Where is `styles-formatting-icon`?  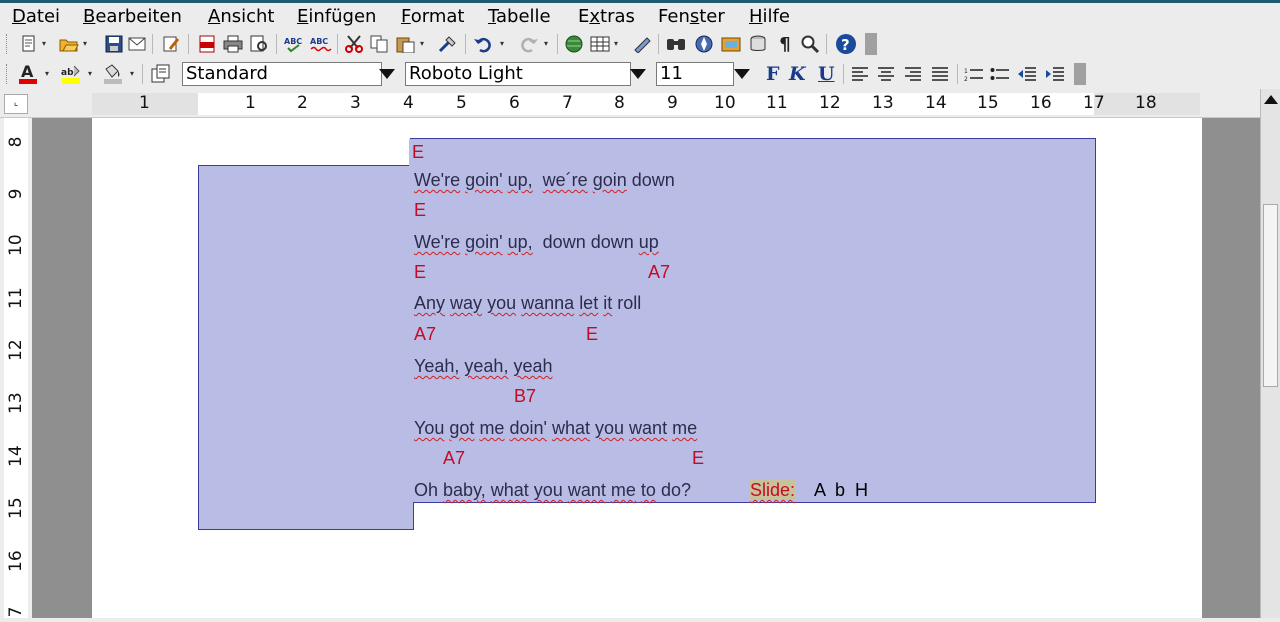
styles-formatting-icon is located at coordinates (161, 74).